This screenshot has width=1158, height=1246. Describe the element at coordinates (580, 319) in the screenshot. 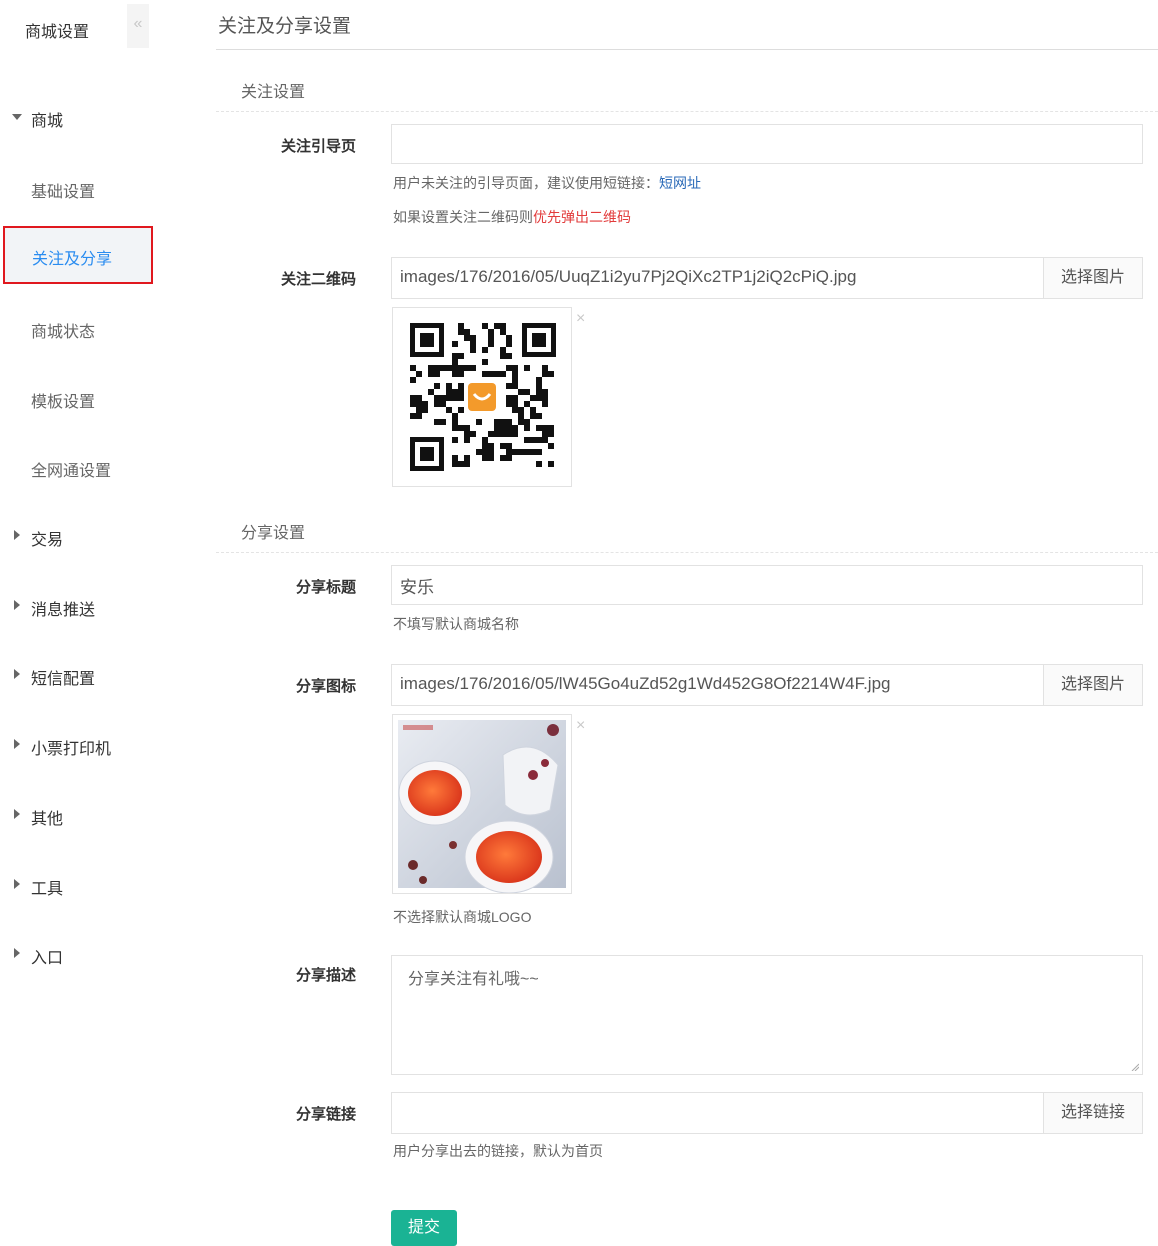

I see `remove-qr-image-icon: ×` at that location.